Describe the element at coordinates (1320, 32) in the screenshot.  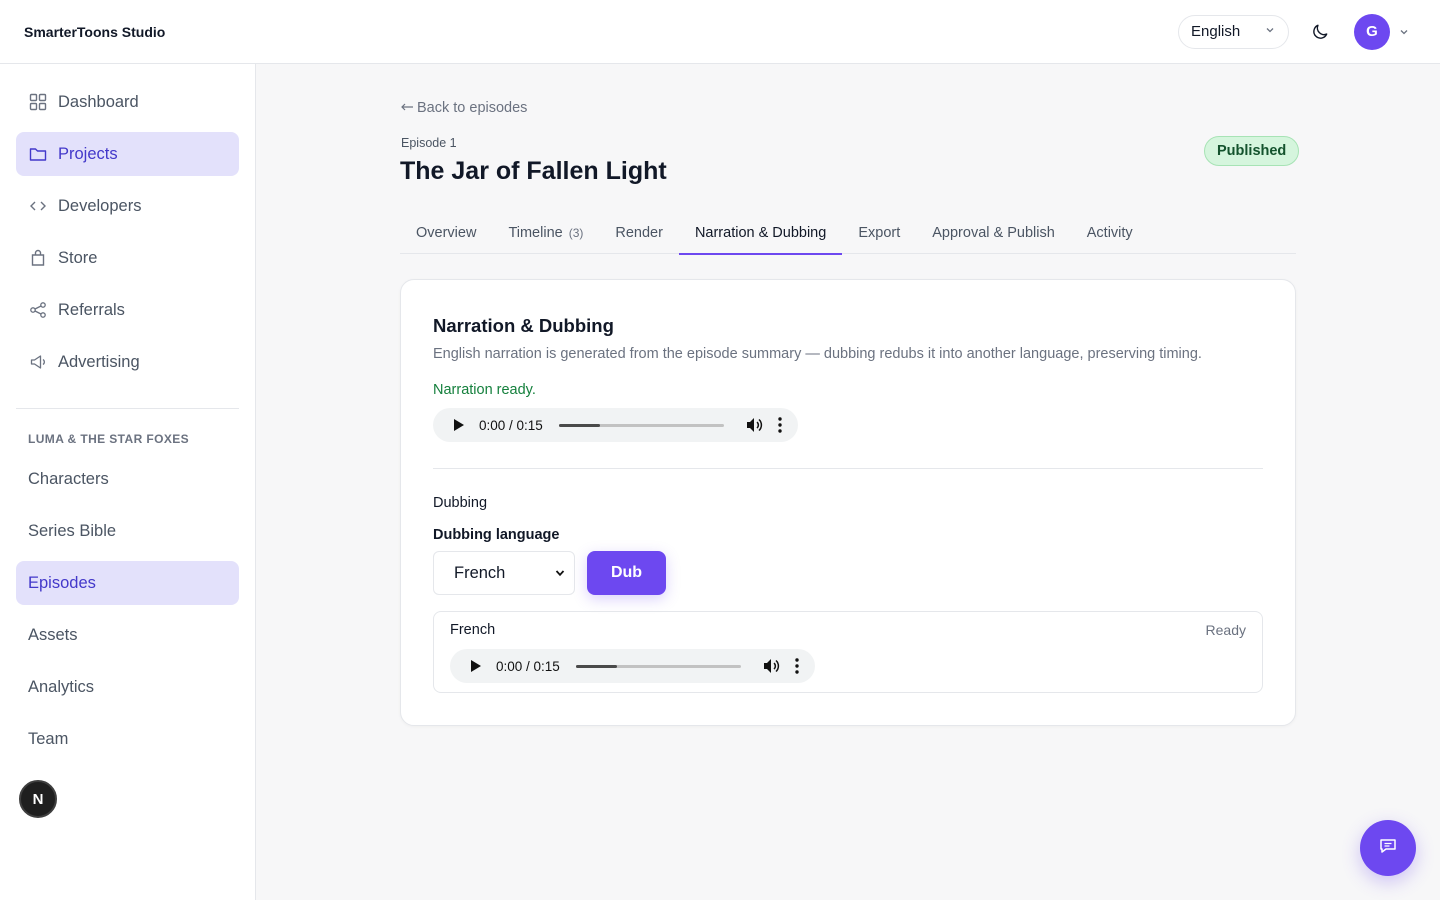
I see `moon-icon` at that location.